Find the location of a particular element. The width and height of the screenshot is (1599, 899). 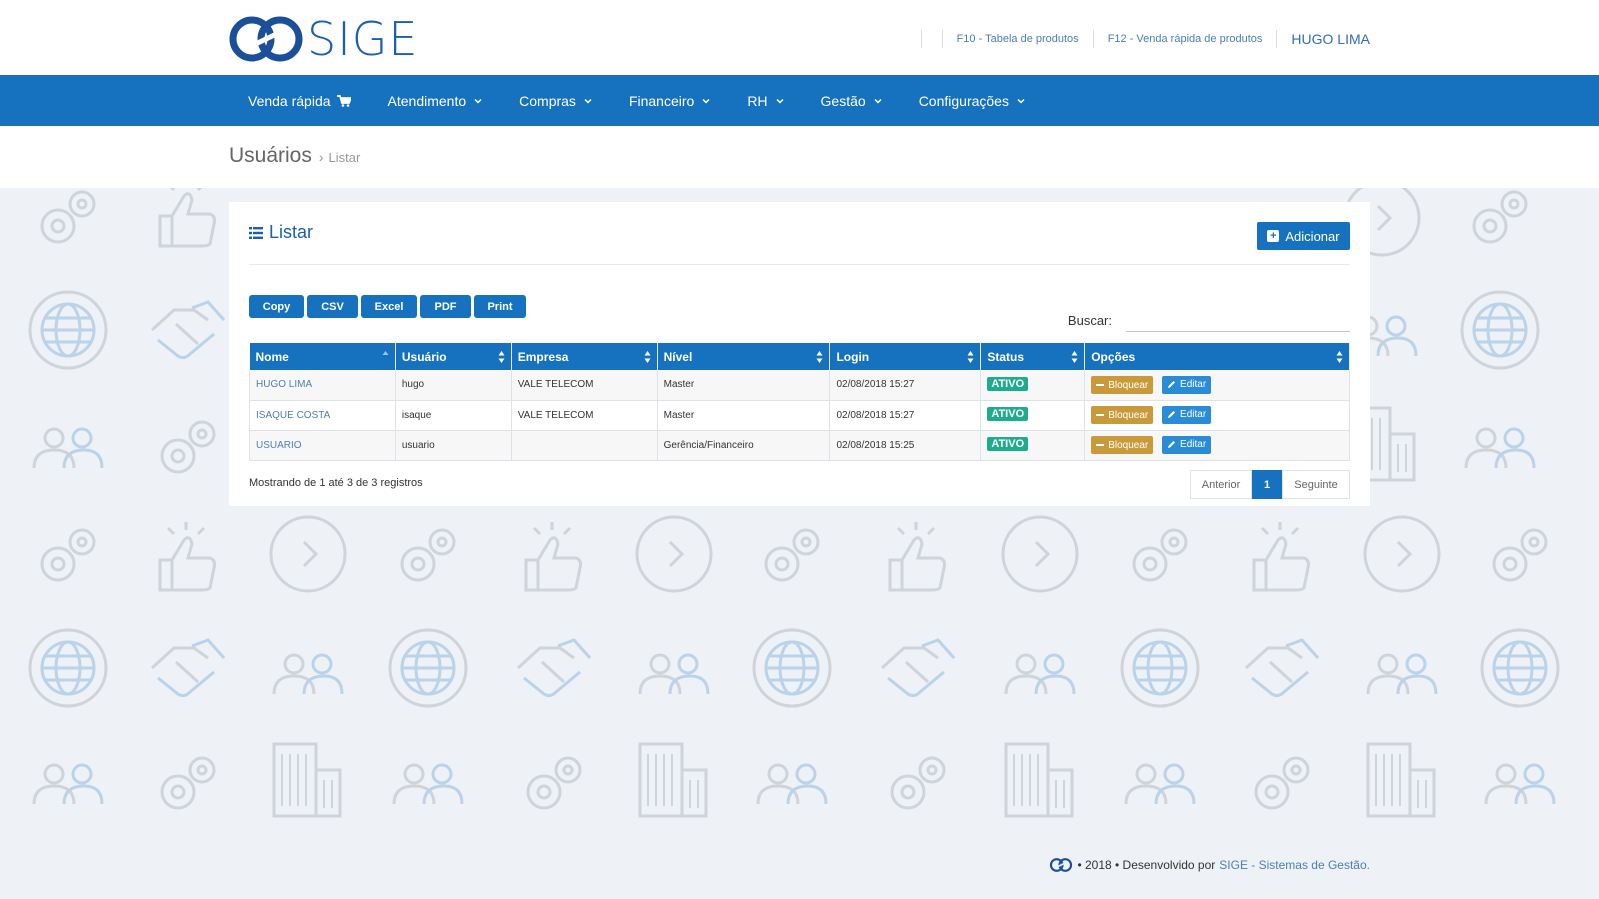

breadcrumb: Usuários › Listar is located at coordinates (294, 156).